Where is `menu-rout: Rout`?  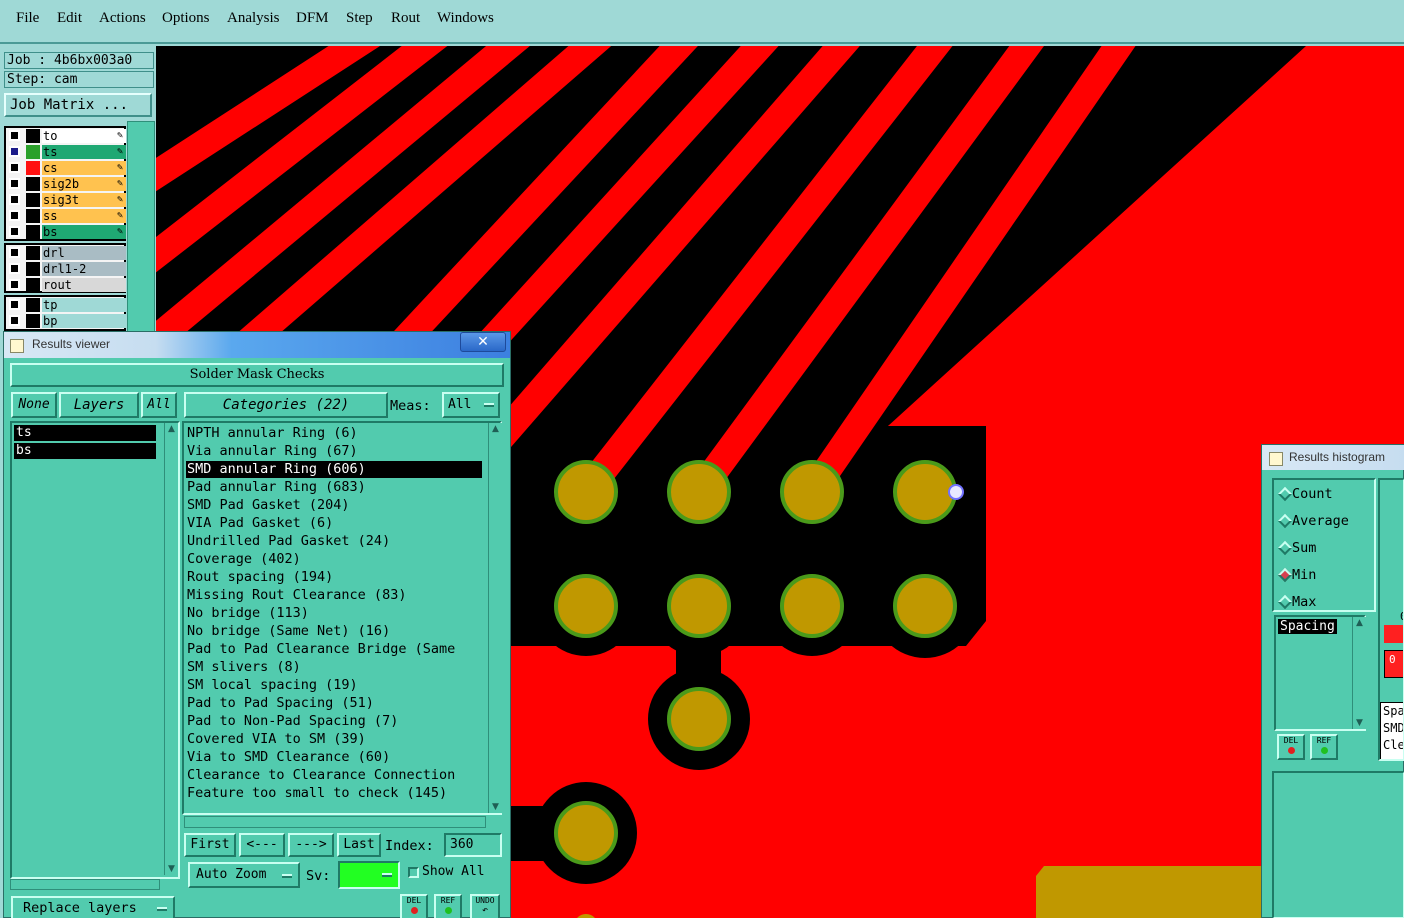 menu-rout: Rout is located at coordinates (405, 18).